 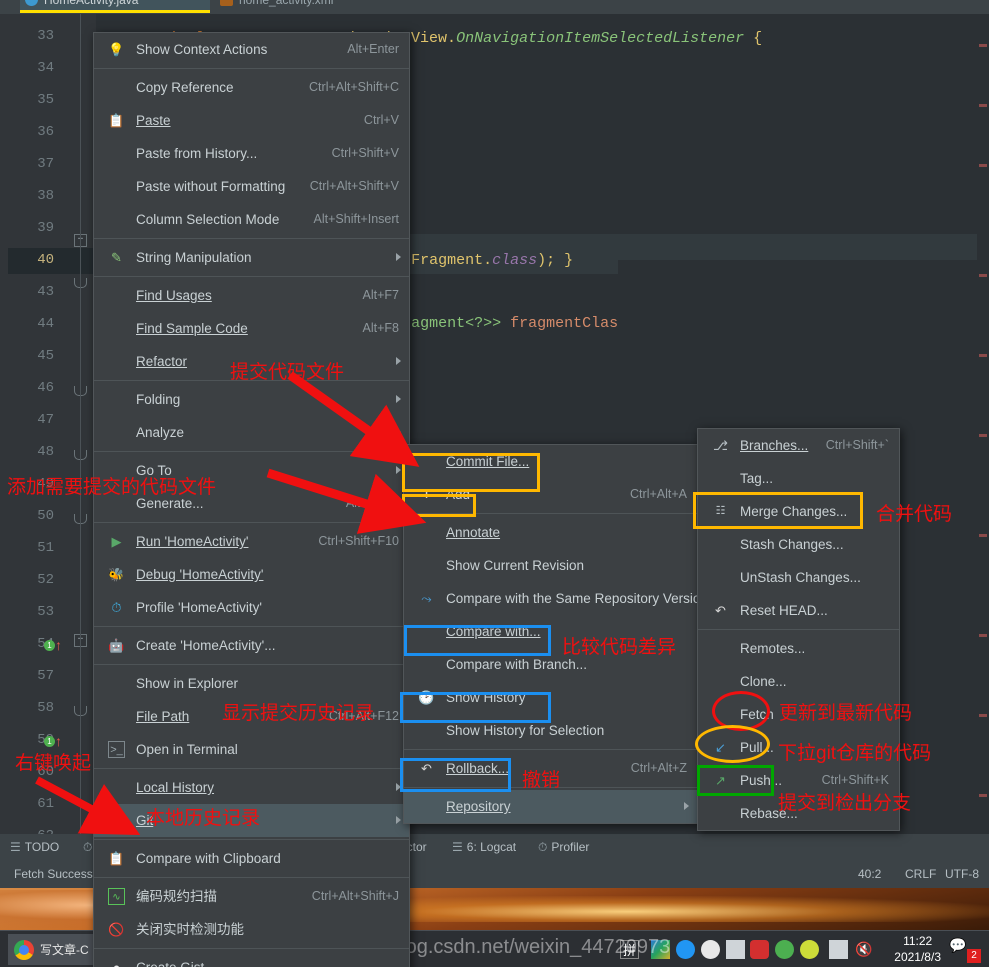 What do you see at coordinates (251, 399) in the screenshot?
I see `menu-item-folding: Folding` at bounding box center [251, 399].